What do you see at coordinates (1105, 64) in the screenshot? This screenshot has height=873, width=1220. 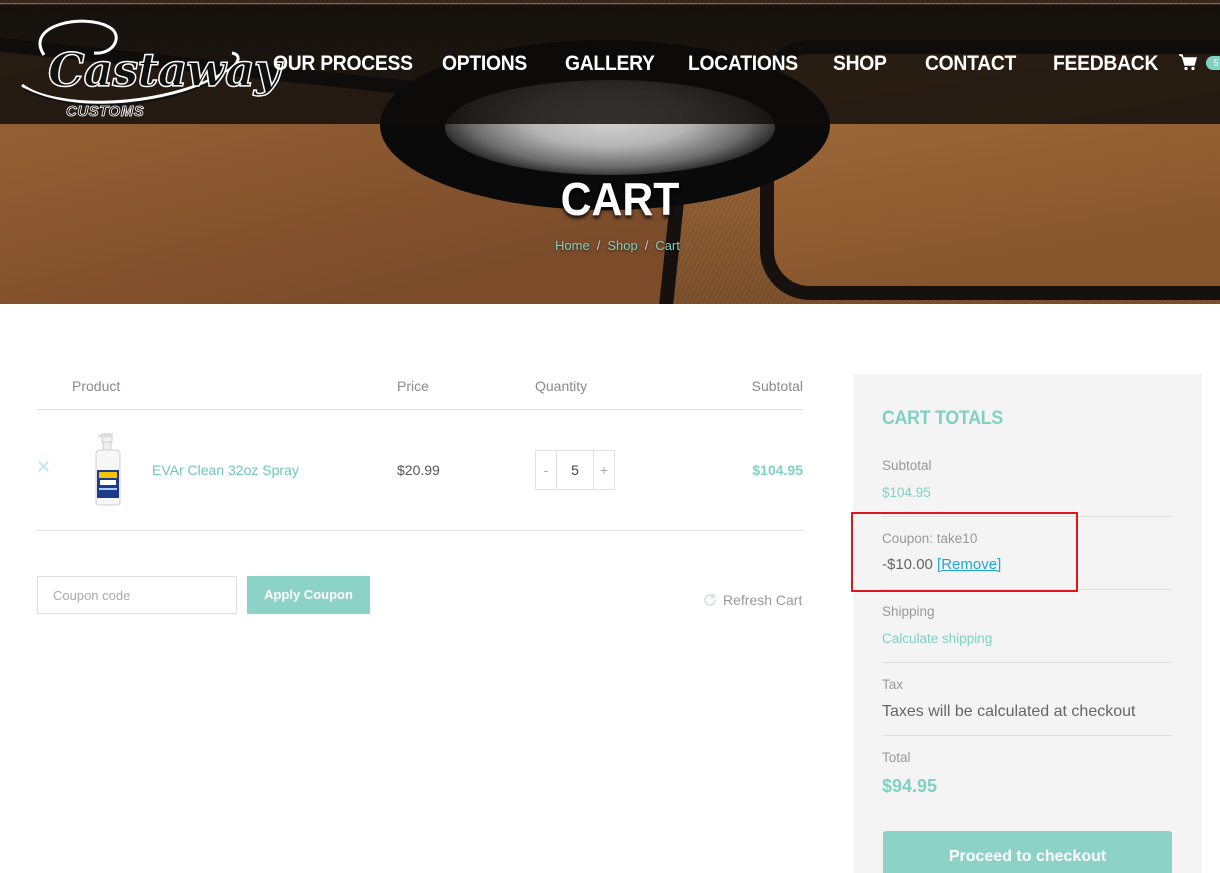 I see `nav-feedback: FEEDBACK` at bounding box center [1105, 64].